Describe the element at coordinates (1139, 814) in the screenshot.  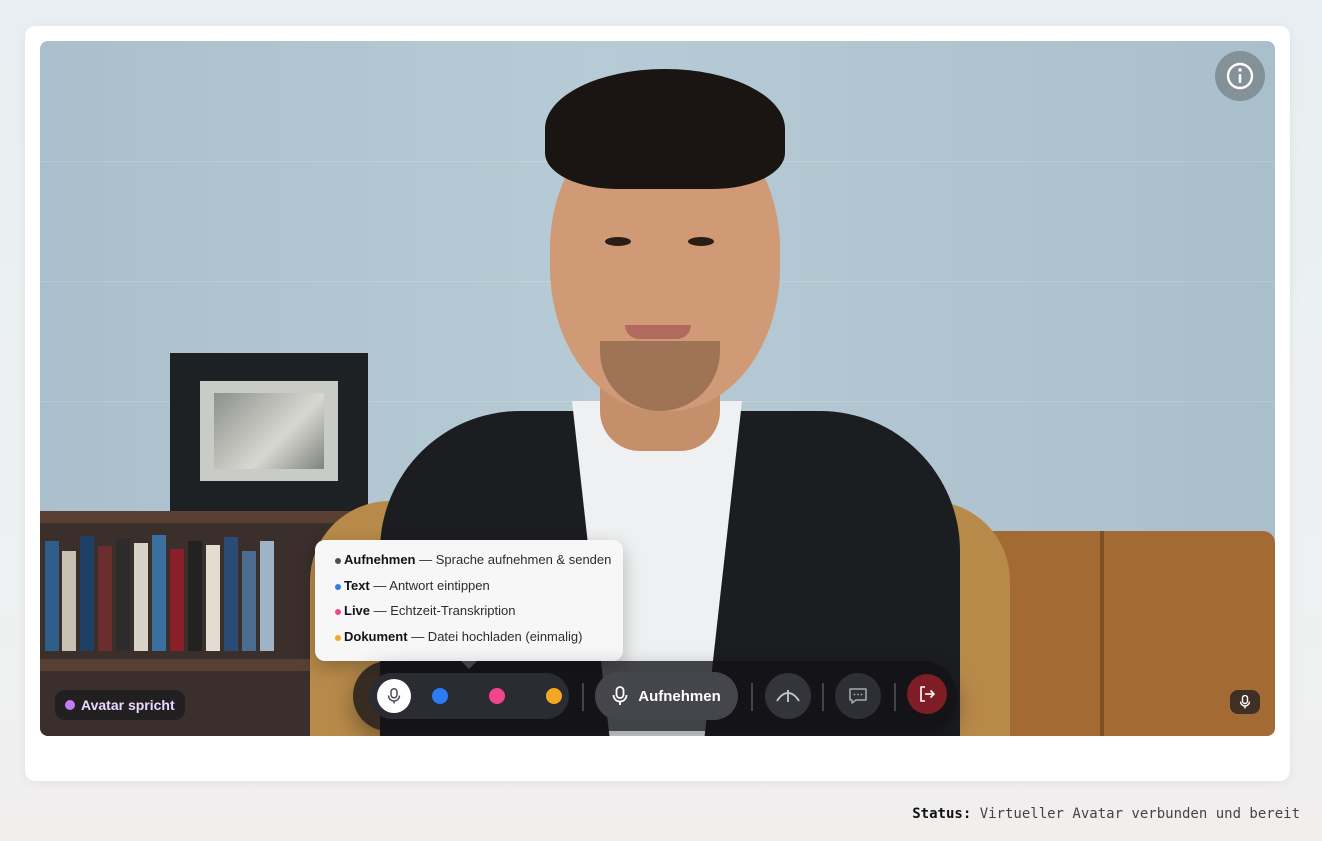
I see `status-text: Virtueller Avatar verbunden und bereit` at that location.